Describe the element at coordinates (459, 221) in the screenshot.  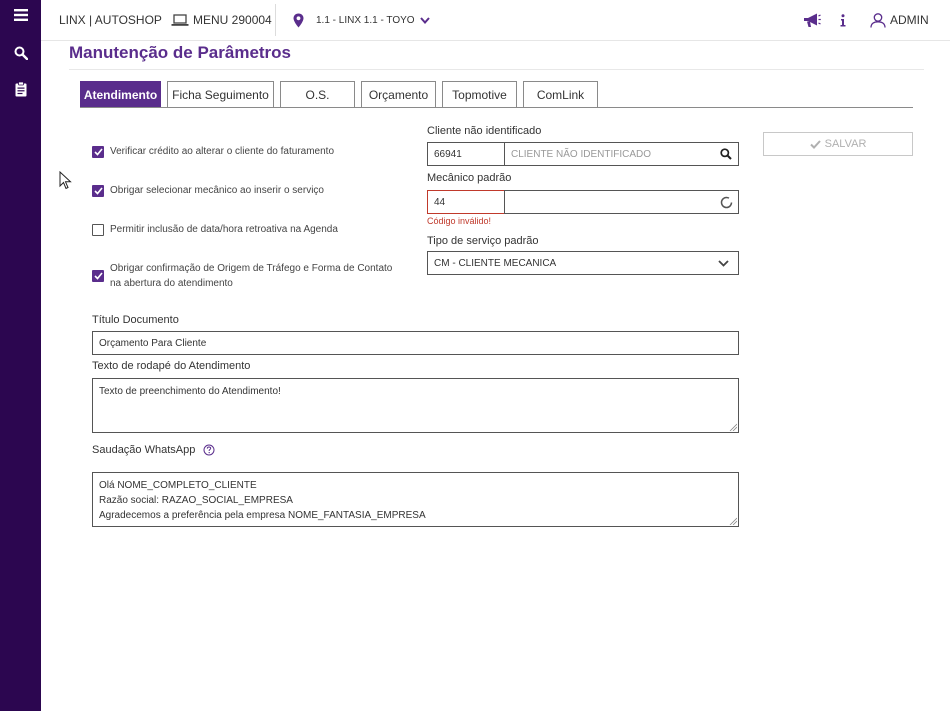
I see `mecanico-error: Código inválido!` at that location.